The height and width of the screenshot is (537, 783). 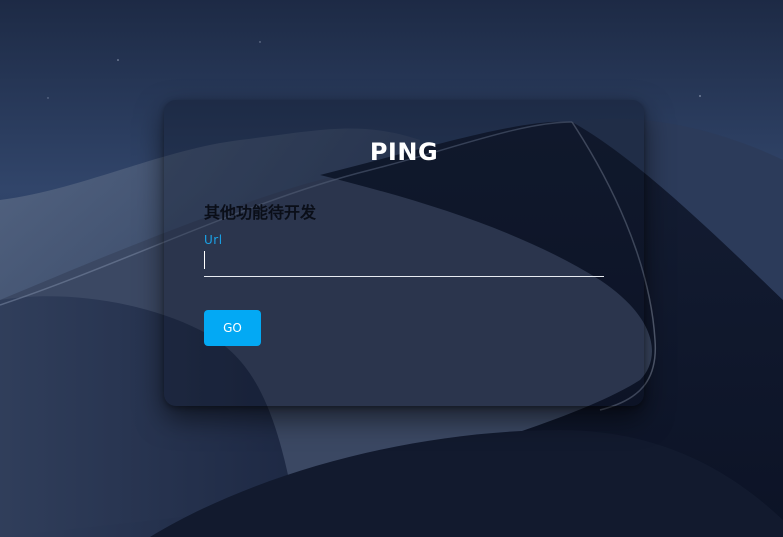 What do you see at coordinates (404, 152) in the screenshot?
I see `page-title: PING` at bounding box center [404, 152].